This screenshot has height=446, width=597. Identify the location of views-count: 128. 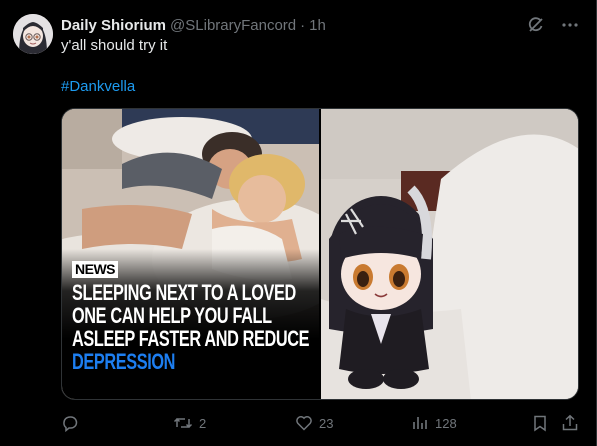
(446, 423).